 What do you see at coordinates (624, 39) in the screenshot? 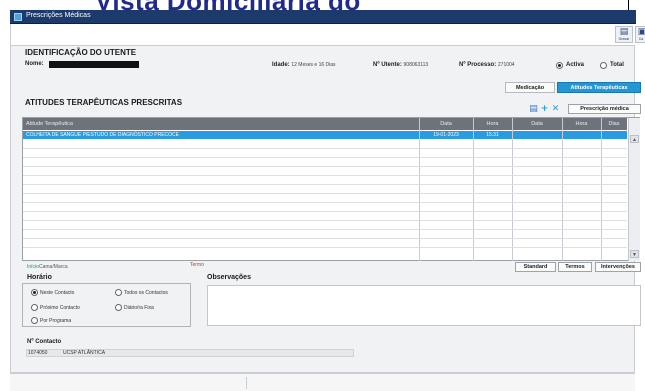
I see `save-label: Gravar` at bounding box center [624, 39].